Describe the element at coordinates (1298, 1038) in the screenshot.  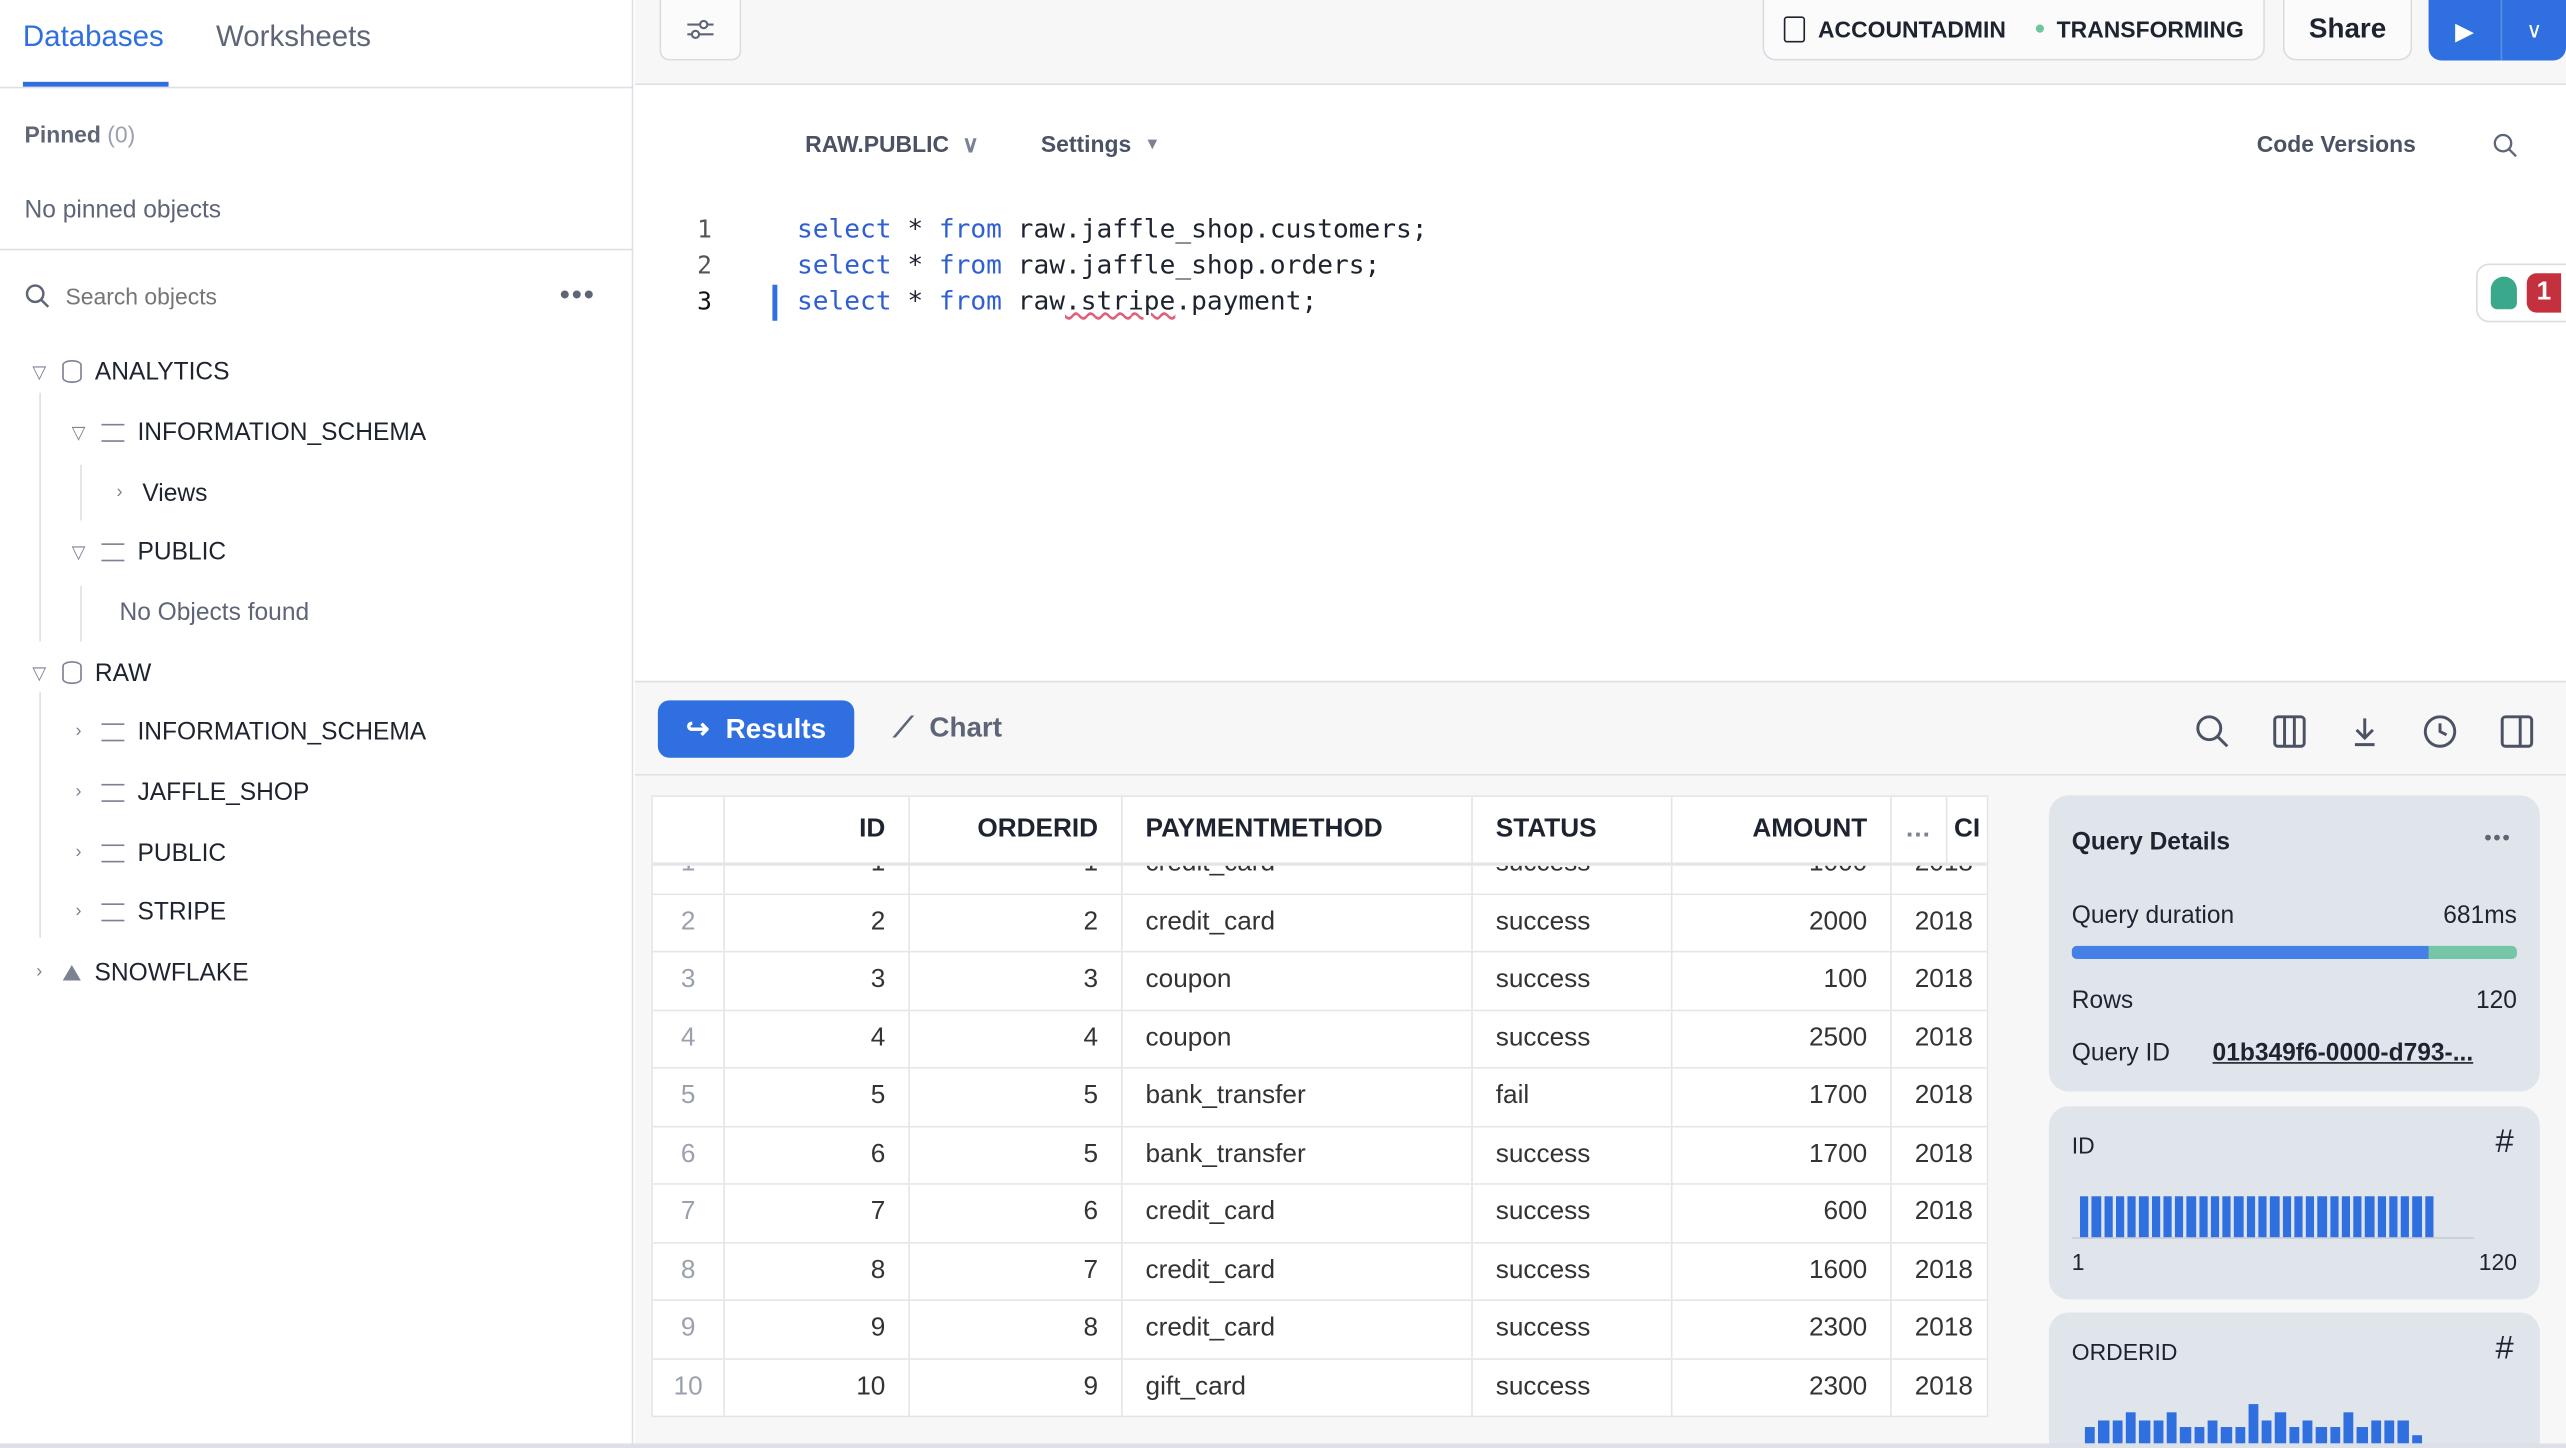
I see `table-cell: coupon` at that location.